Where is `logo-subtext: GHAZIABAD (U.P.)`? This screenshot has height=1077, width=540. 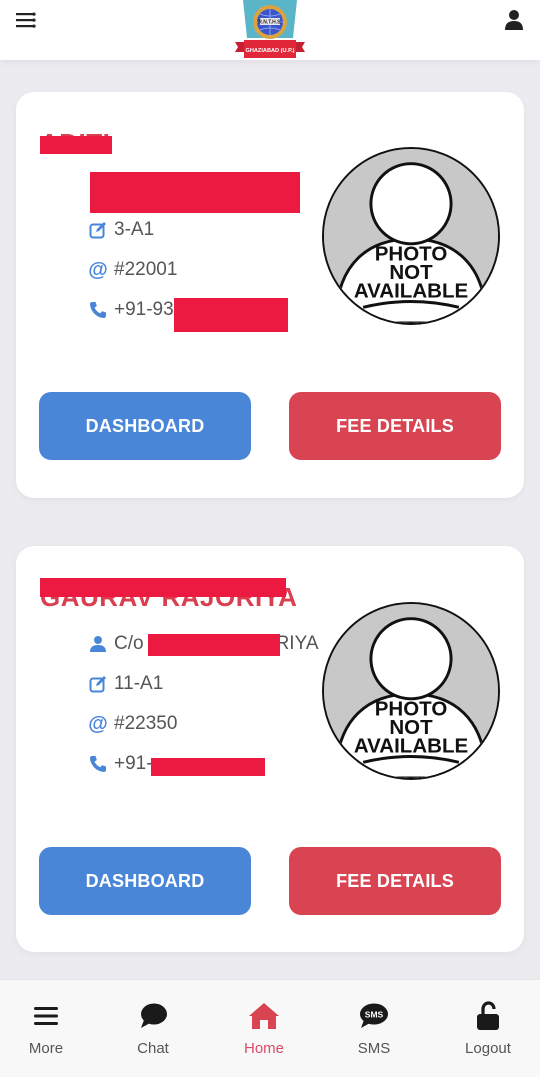 logo-subtext: GHAZIABAD (U.P.) is located at coordinates (270, 51).